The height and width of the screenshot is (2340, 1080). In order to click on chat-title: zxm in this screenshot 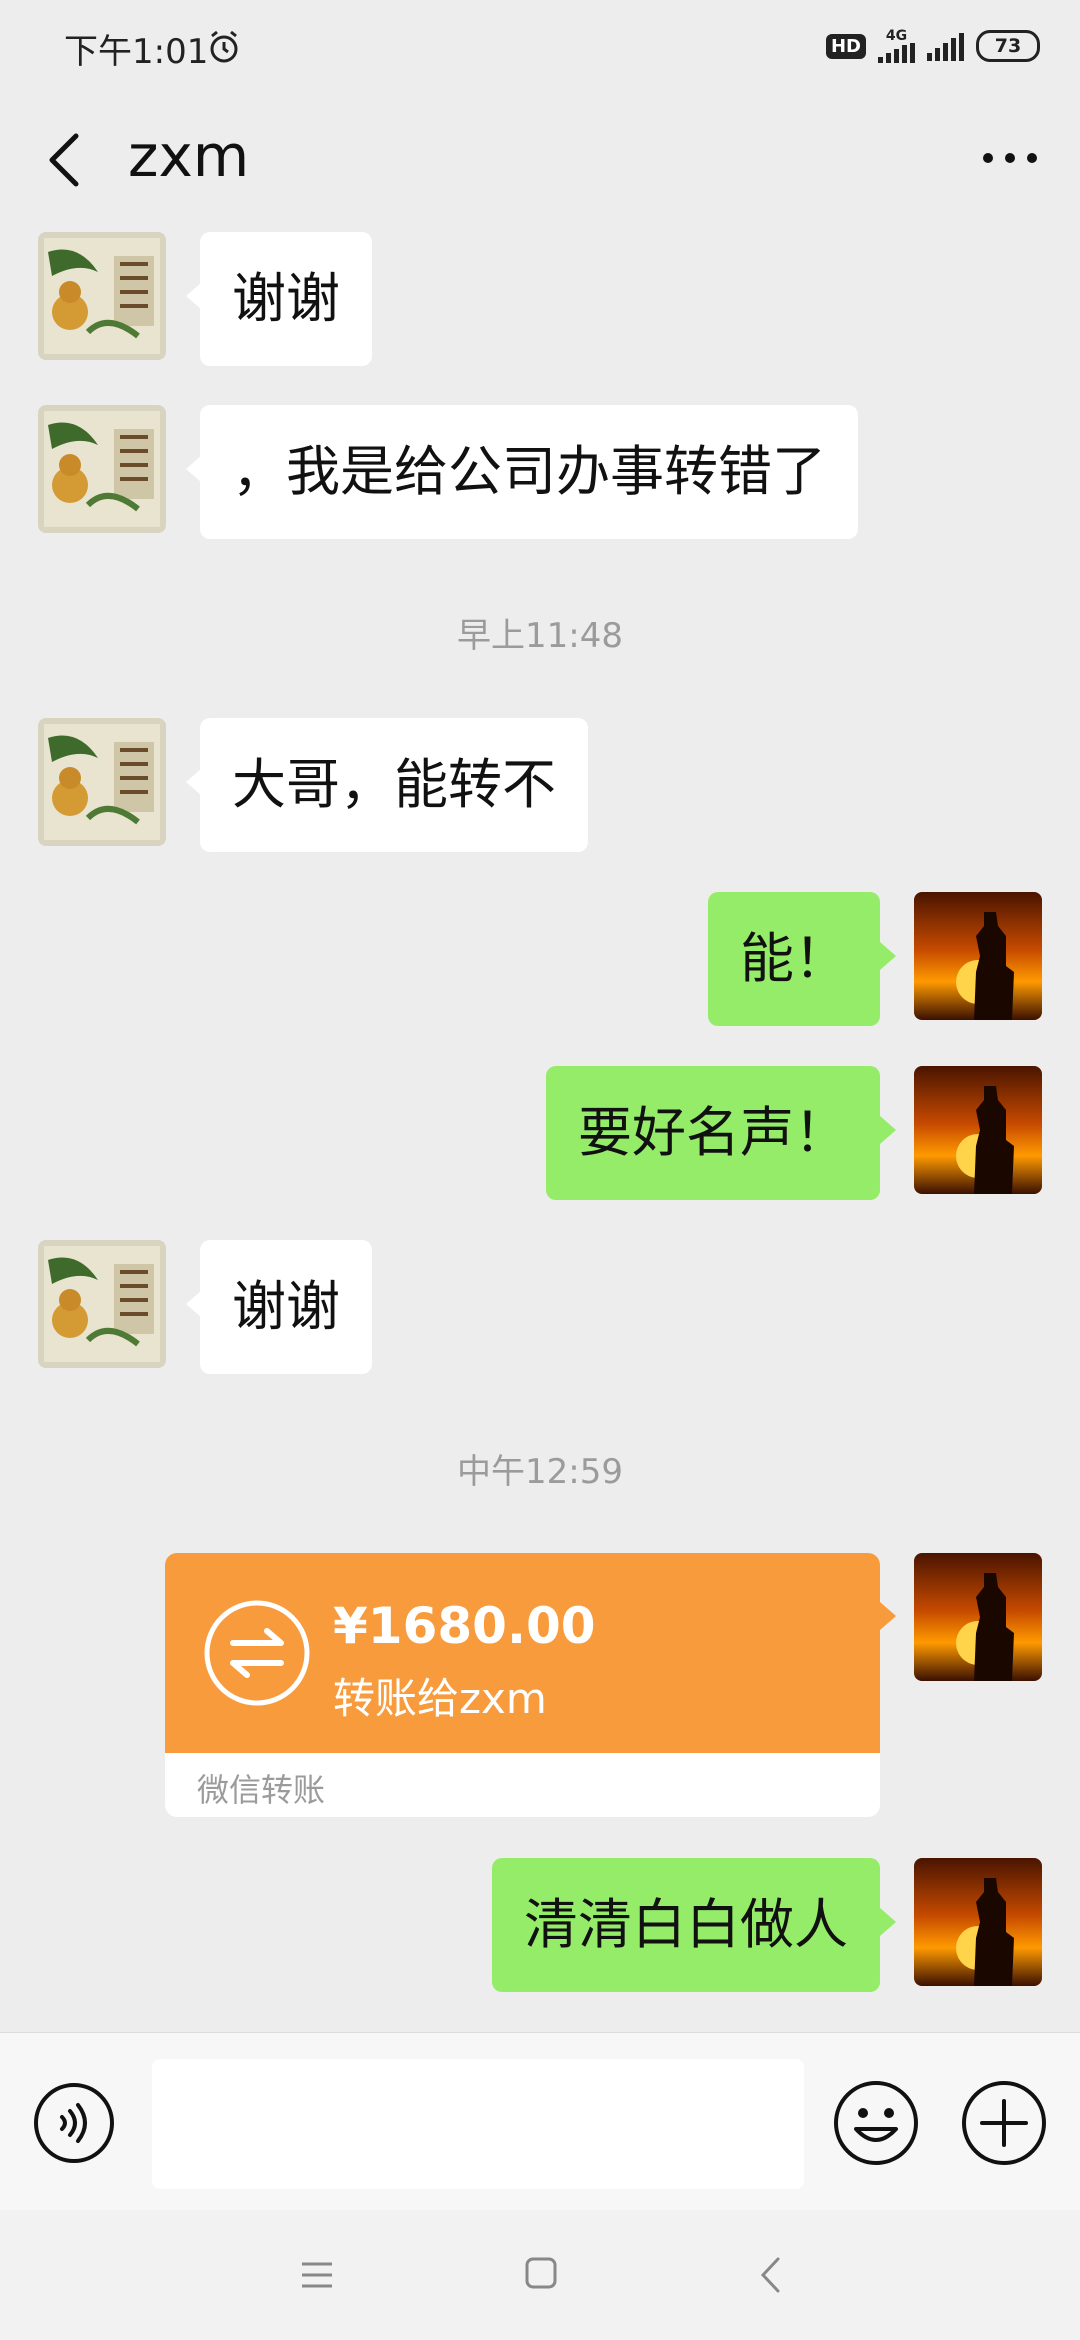, I will do `click(189, 156)`.